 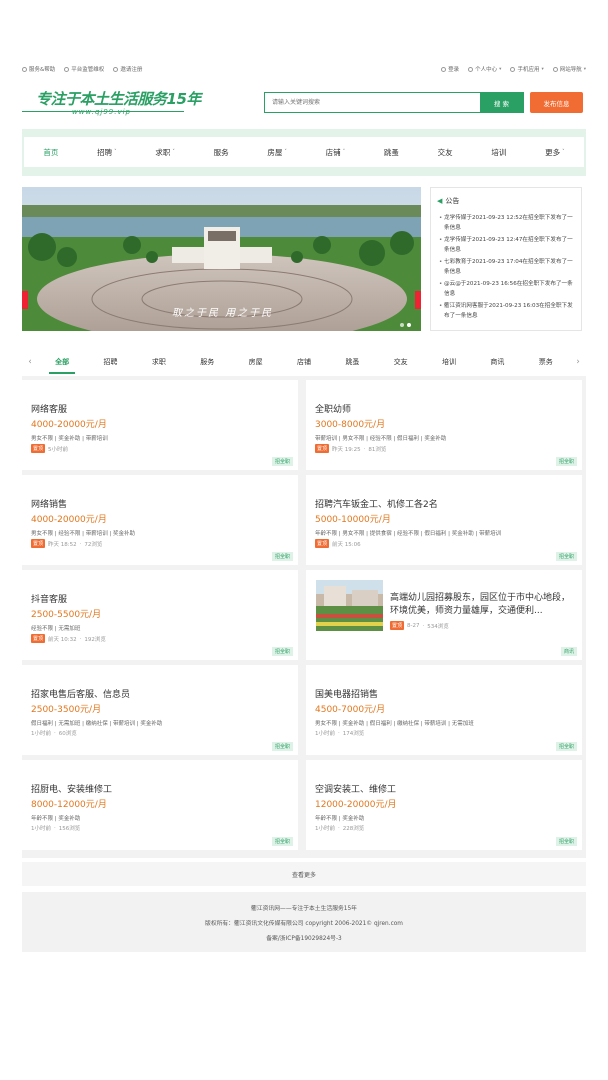 What do you see at coordinates (207, 362) in the screenshot?
I see `category-tab: 服务` at bounding box center [207, 362].